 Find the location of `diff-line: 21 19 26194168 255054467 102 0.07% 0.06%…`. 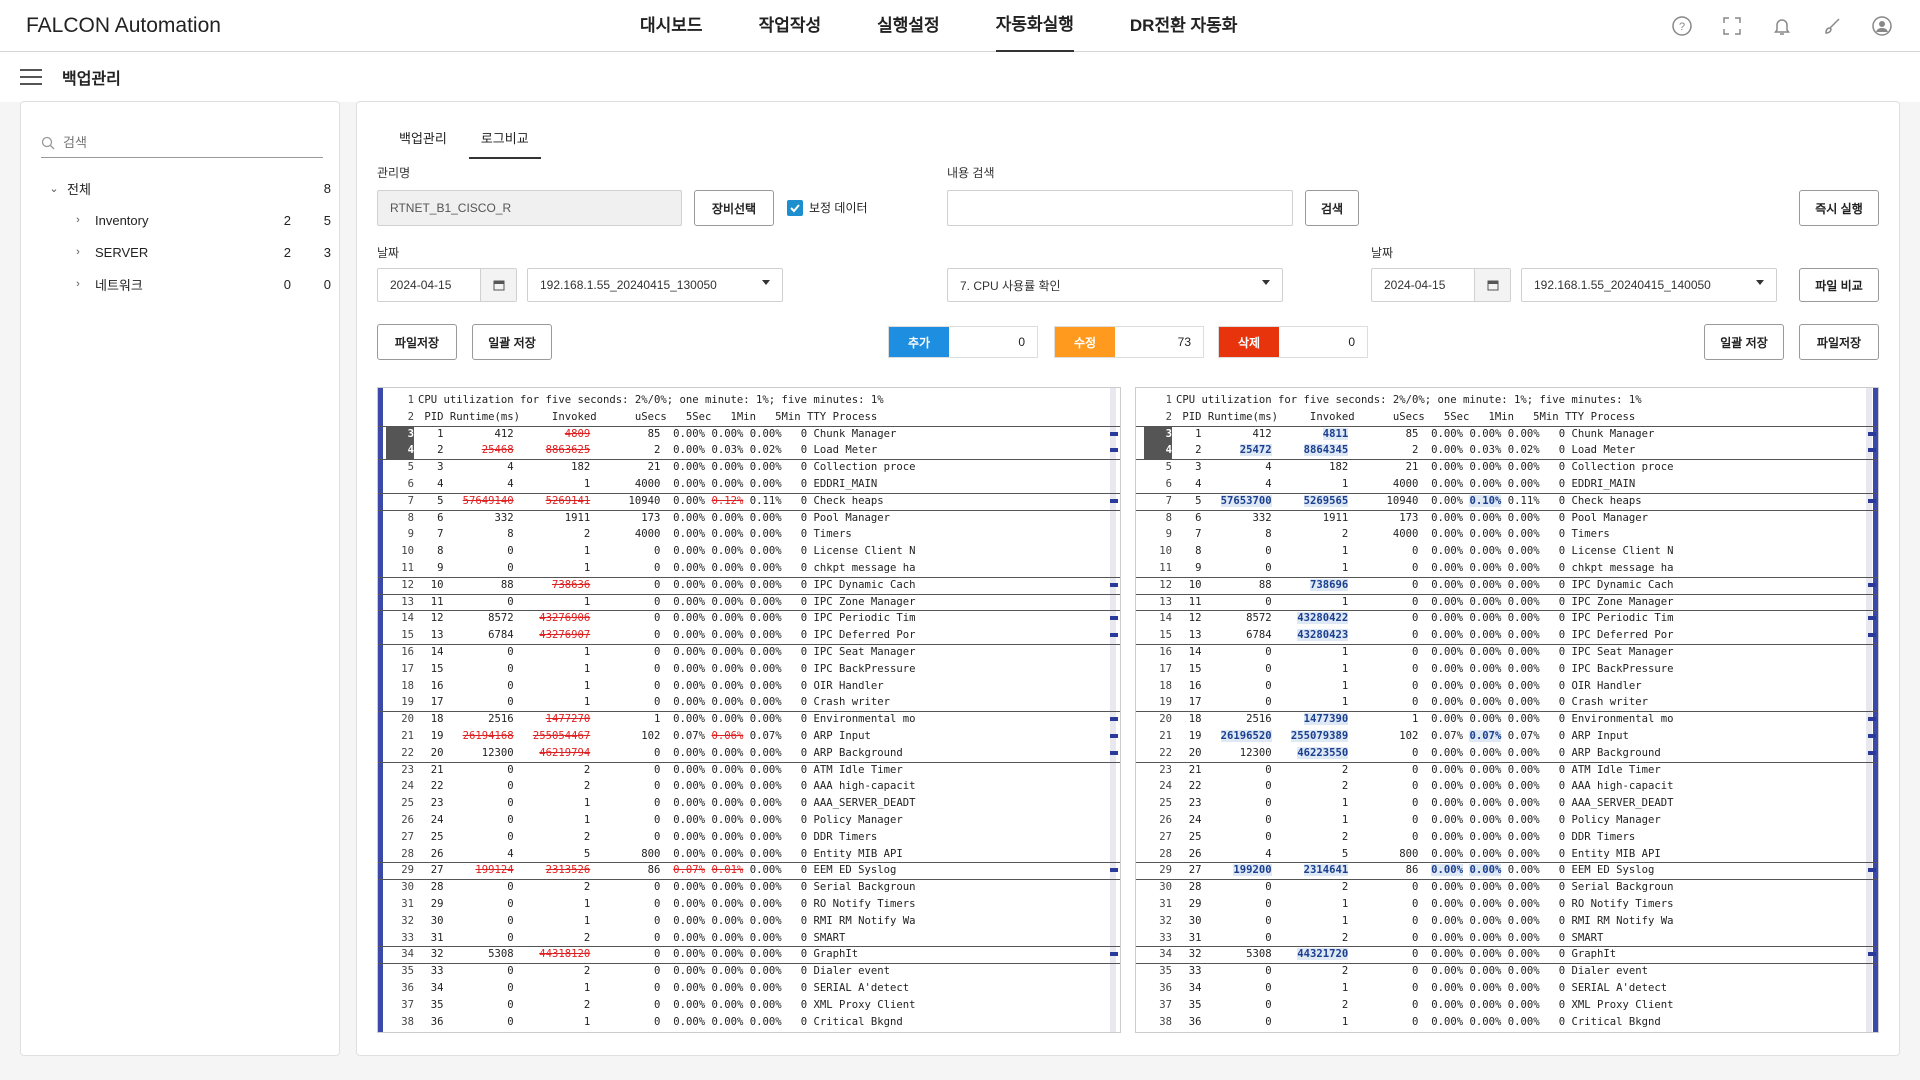

diff-line: 21 19 26194168 255054467 102 0.07% 0.06%… is located at coordinates (749, 736).